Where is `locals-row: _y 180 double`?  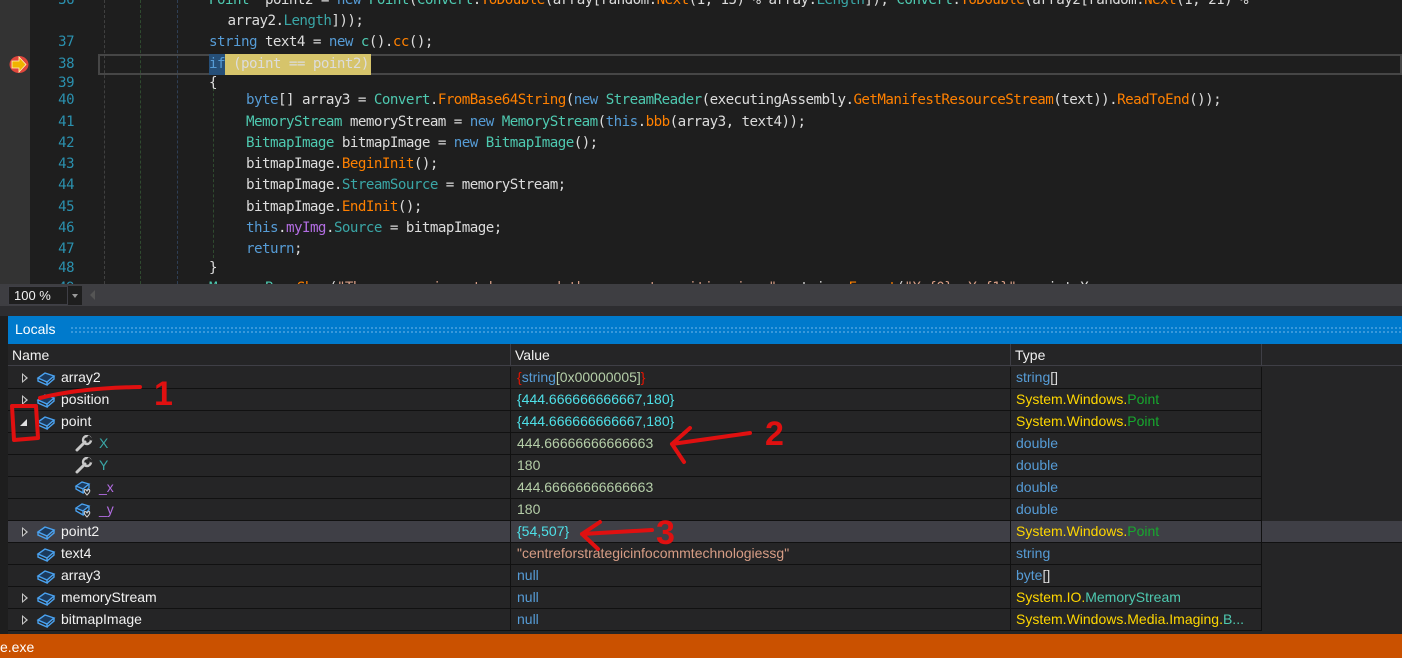 locals-row: _y 180 double is located at coordinates (635, 510).